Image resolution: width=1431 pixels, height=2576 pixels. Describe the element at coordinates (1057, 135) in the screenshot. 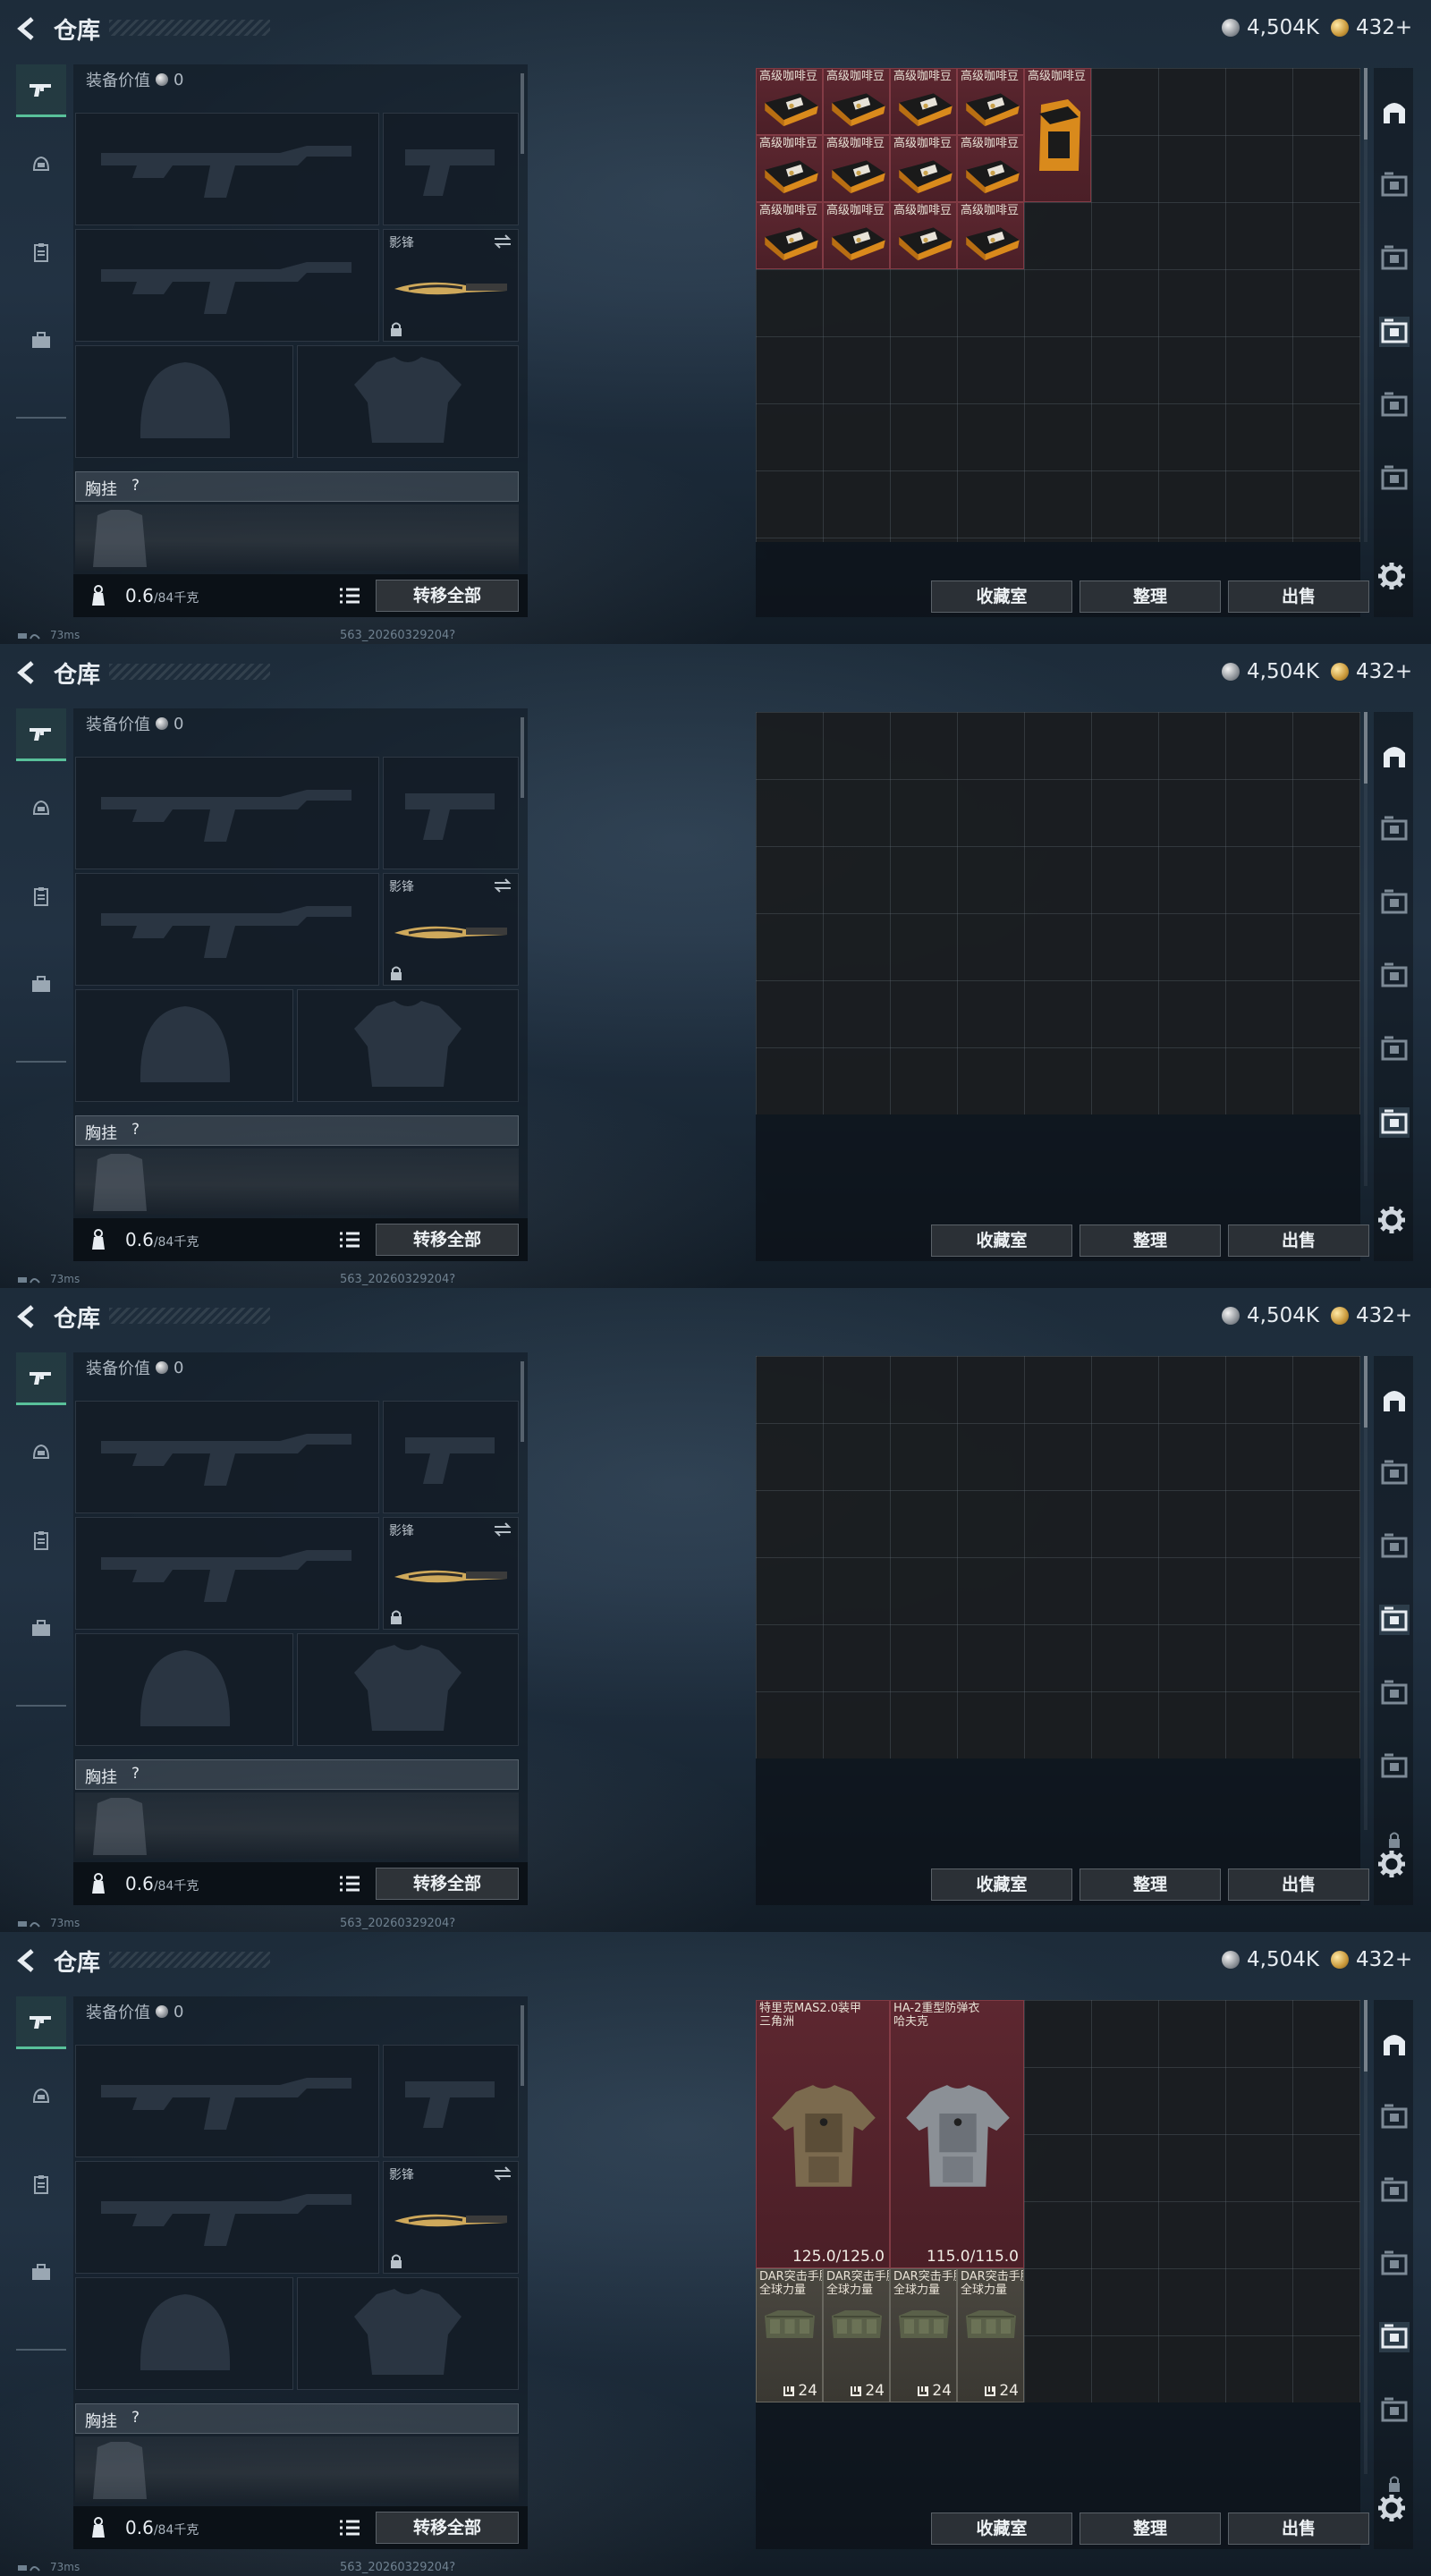

I see `stash-item-coffee-bag: 高级咖啡豆` at that location.